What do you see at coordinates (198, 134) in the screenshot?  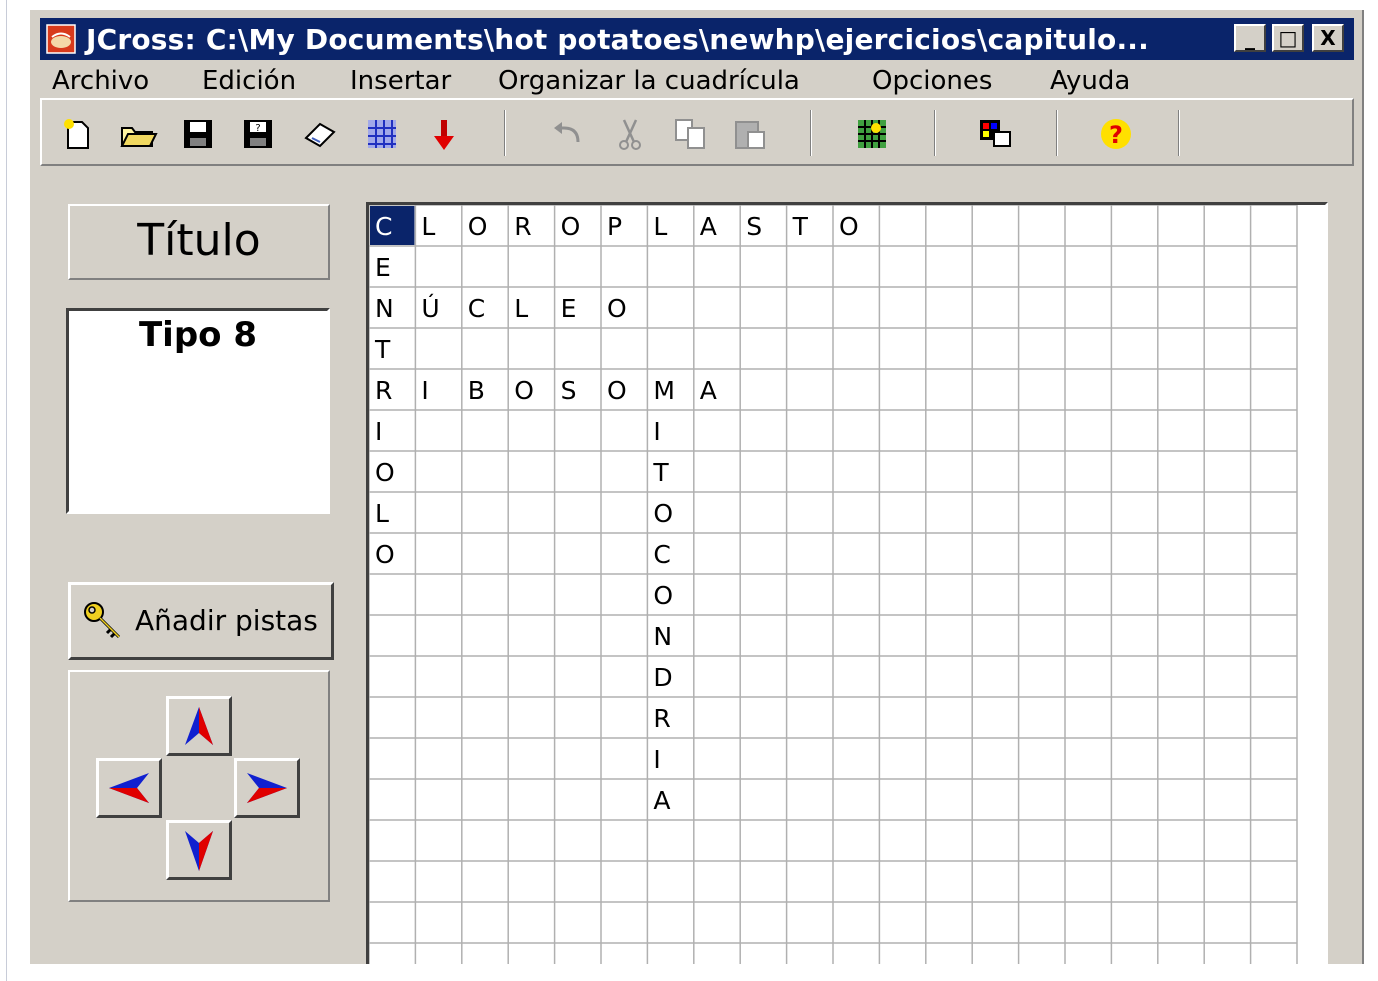 I see `save-icon` at bounding box center [198, 134].